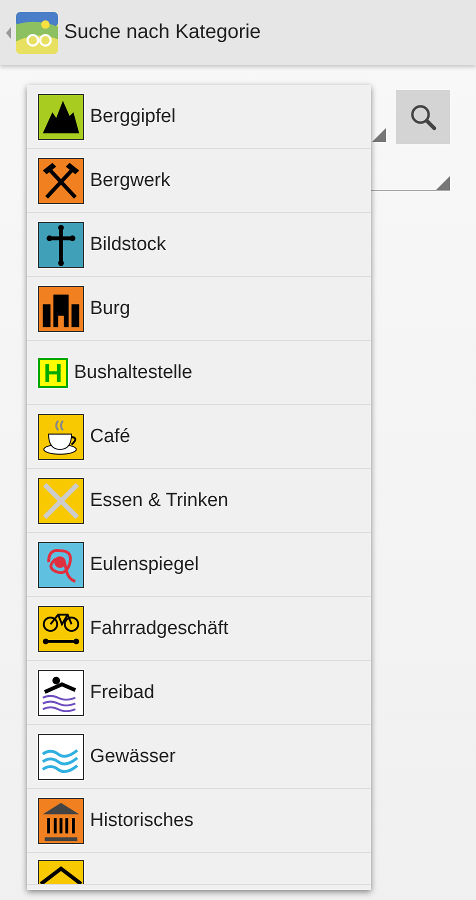 The image size is (476, 900). What do you see at coordinates (128, 245) in the screenshot?
I see `category-option: Bildstock` at bounding box center [128, 245].